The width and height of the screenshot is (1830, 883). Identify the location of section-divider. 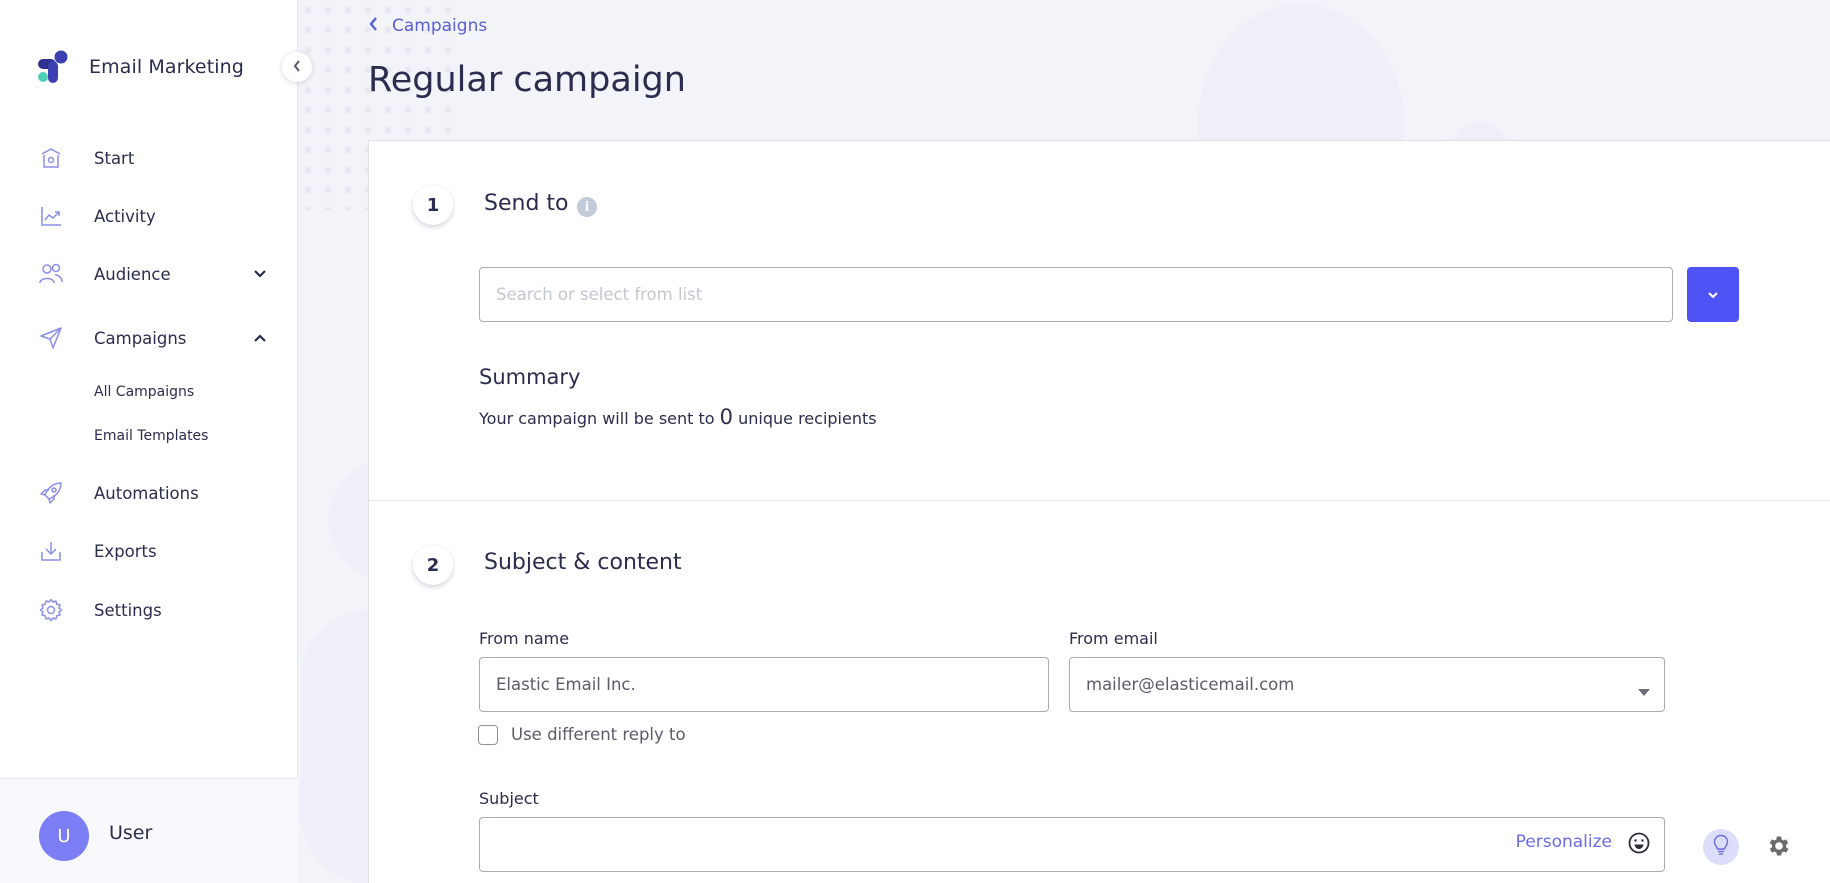
(1099, 500).